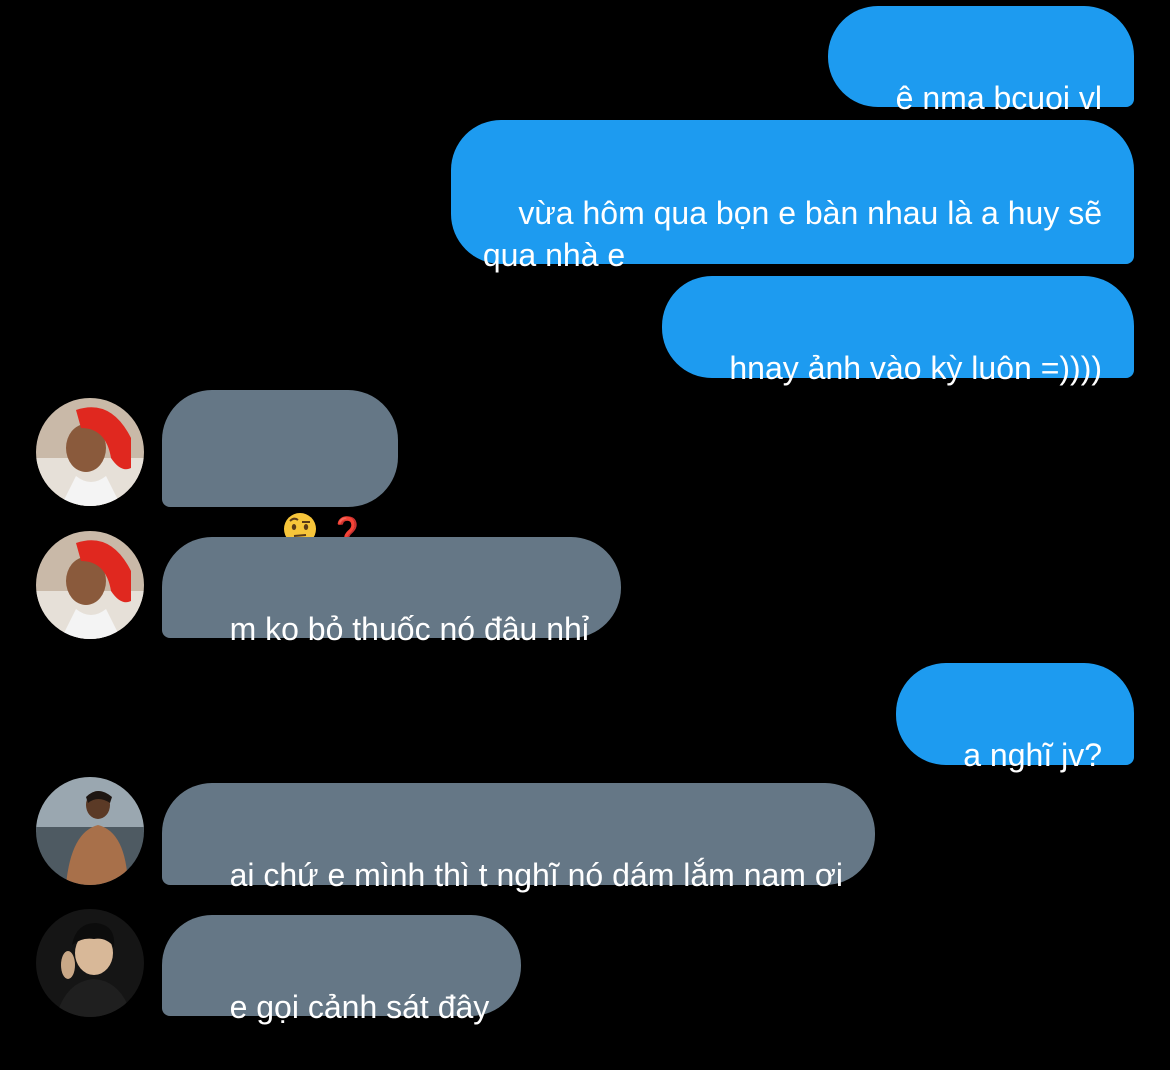  I want to click on message-text: ê nma bcuoi vl, so click(998, 98).